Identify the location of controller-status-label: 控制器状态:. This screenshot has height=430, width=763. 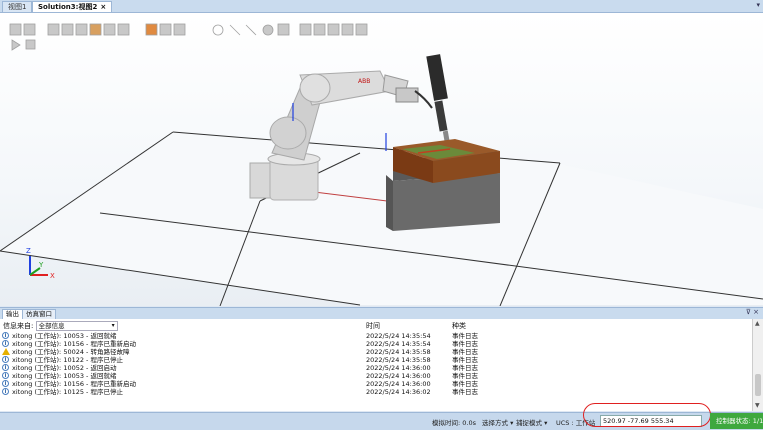
(733, 421).